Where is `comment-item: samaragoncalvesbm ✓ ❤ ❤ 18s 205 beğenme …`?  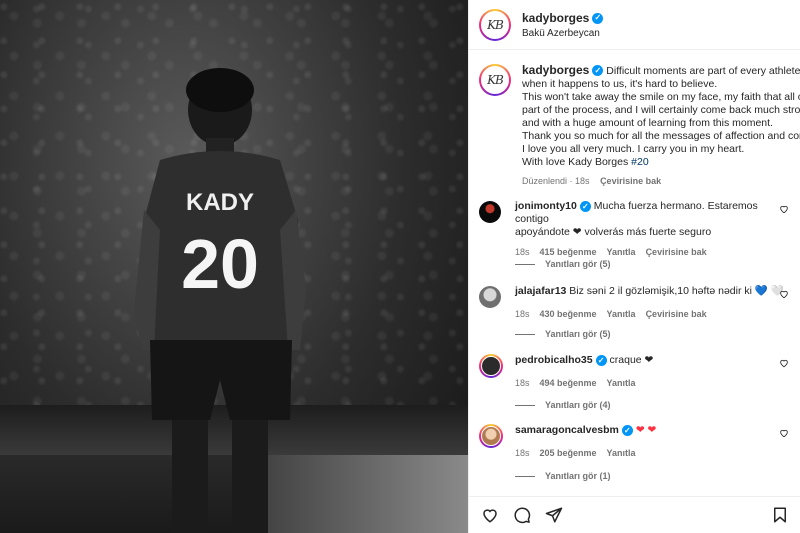
comment-item: samaragoncalvesbm ✓ ❤ ❤ 18s 205 beğenme … is located at coordinates (634, 442).